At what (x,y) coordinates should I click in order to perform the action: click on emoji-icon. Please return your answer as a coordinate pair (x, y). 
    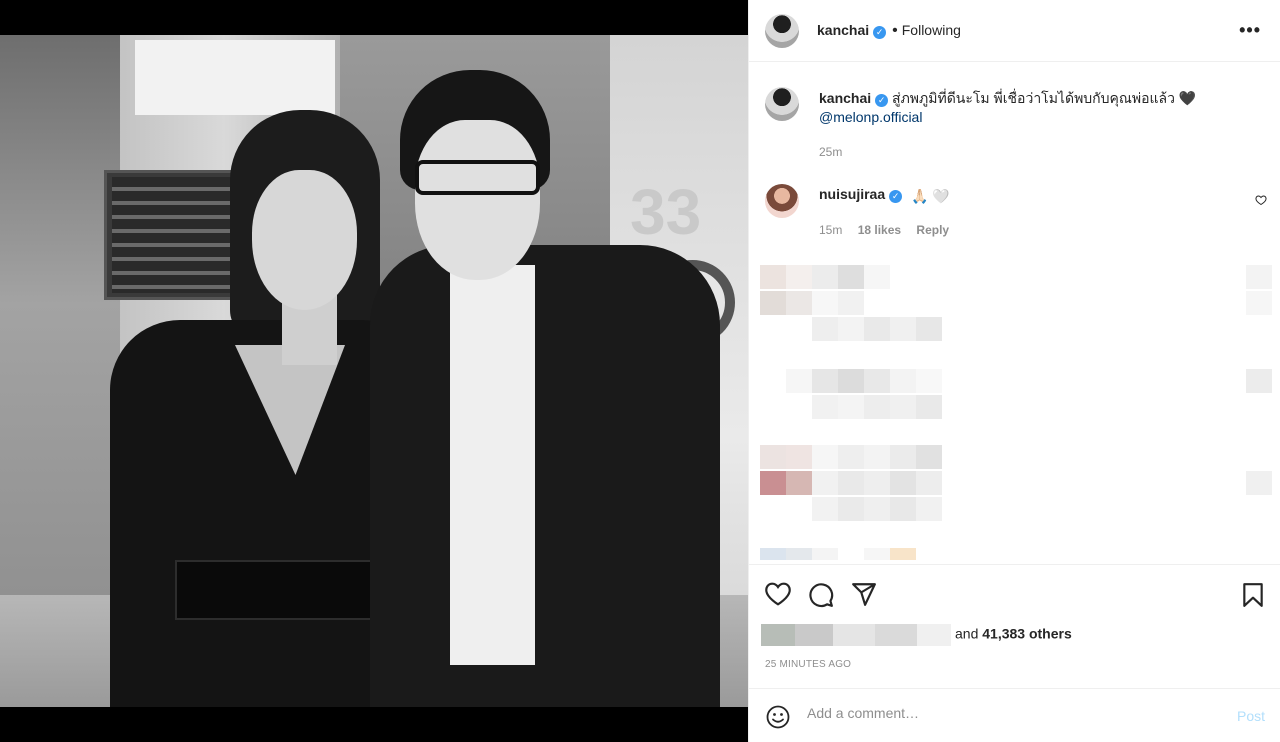
    Looking at the image, I should click on (778, 717).